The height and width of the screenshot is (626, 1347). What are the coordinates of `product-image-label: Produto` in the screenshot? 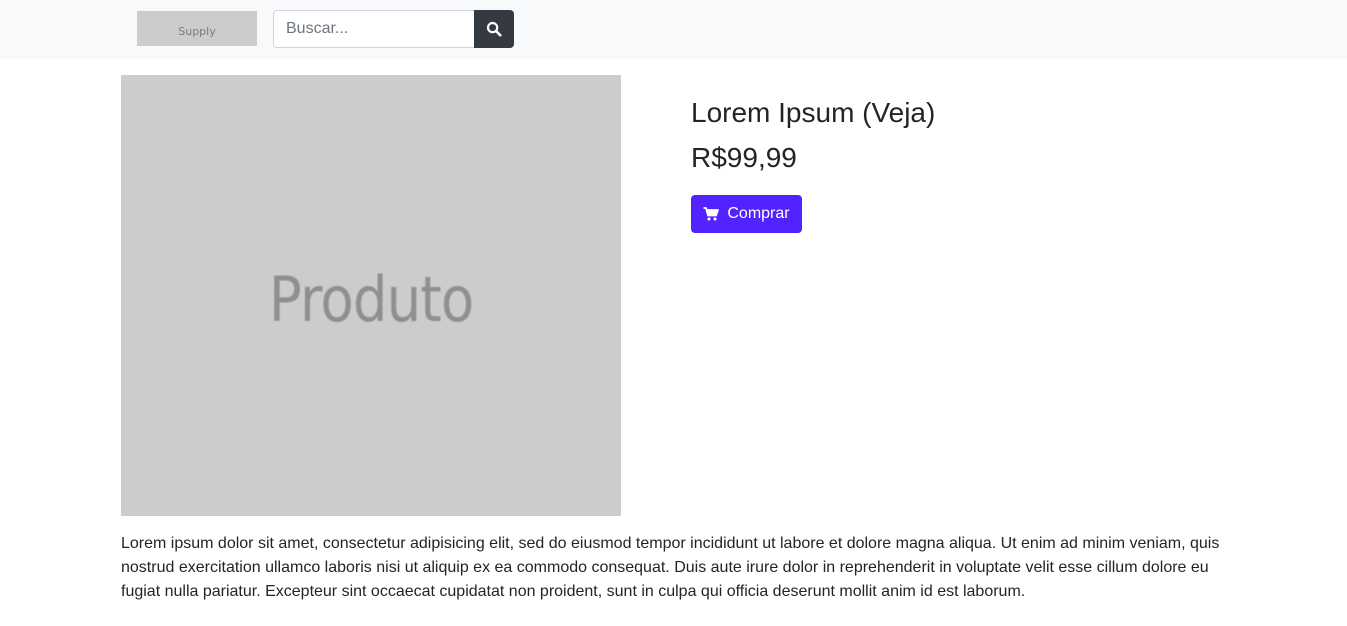 It's located at (371, 299).